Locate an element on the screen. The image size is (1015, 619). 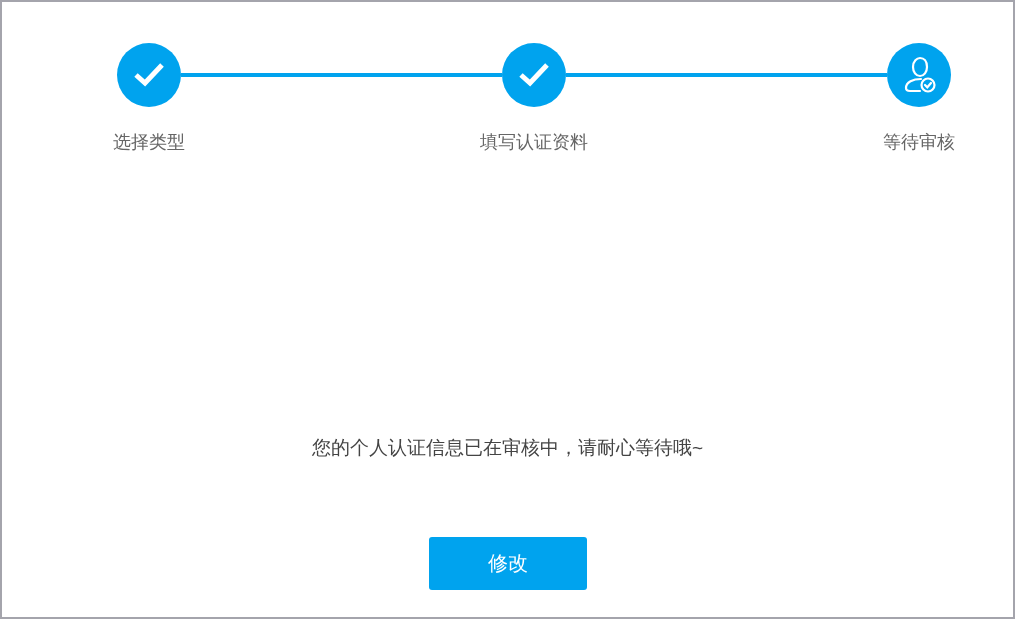
status-message: 您的个人认证信息已在审核中，请耐心等待哦~ is located at coordinates (507, 448).